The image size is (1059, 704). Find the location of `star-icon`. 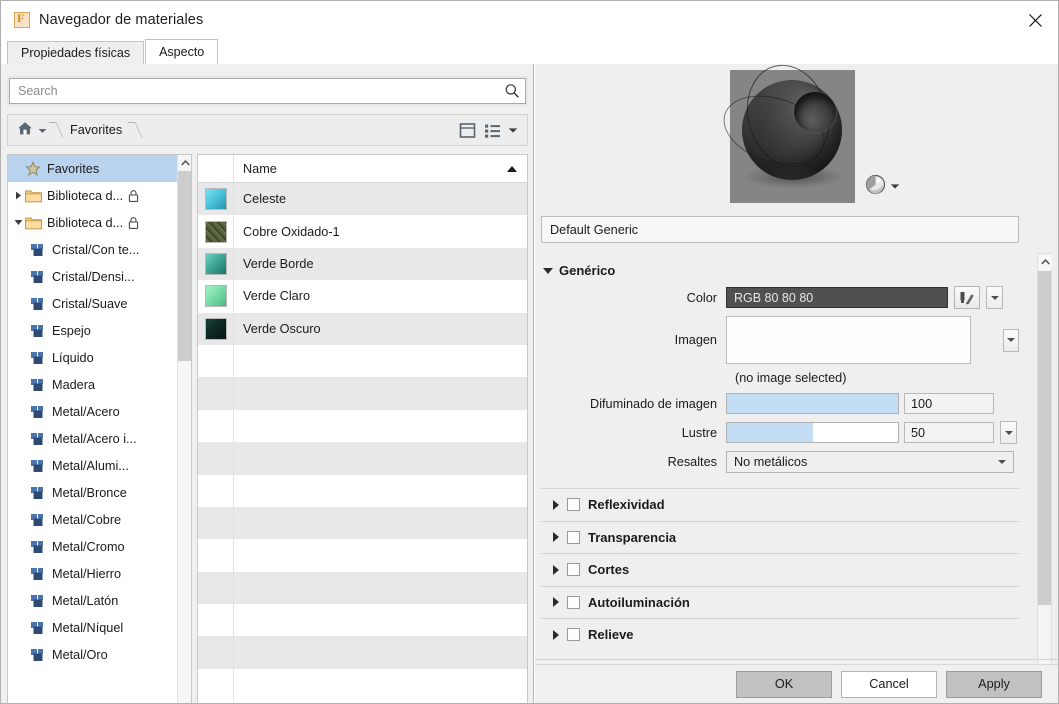

star-icon is located at coordinates (35, 168).